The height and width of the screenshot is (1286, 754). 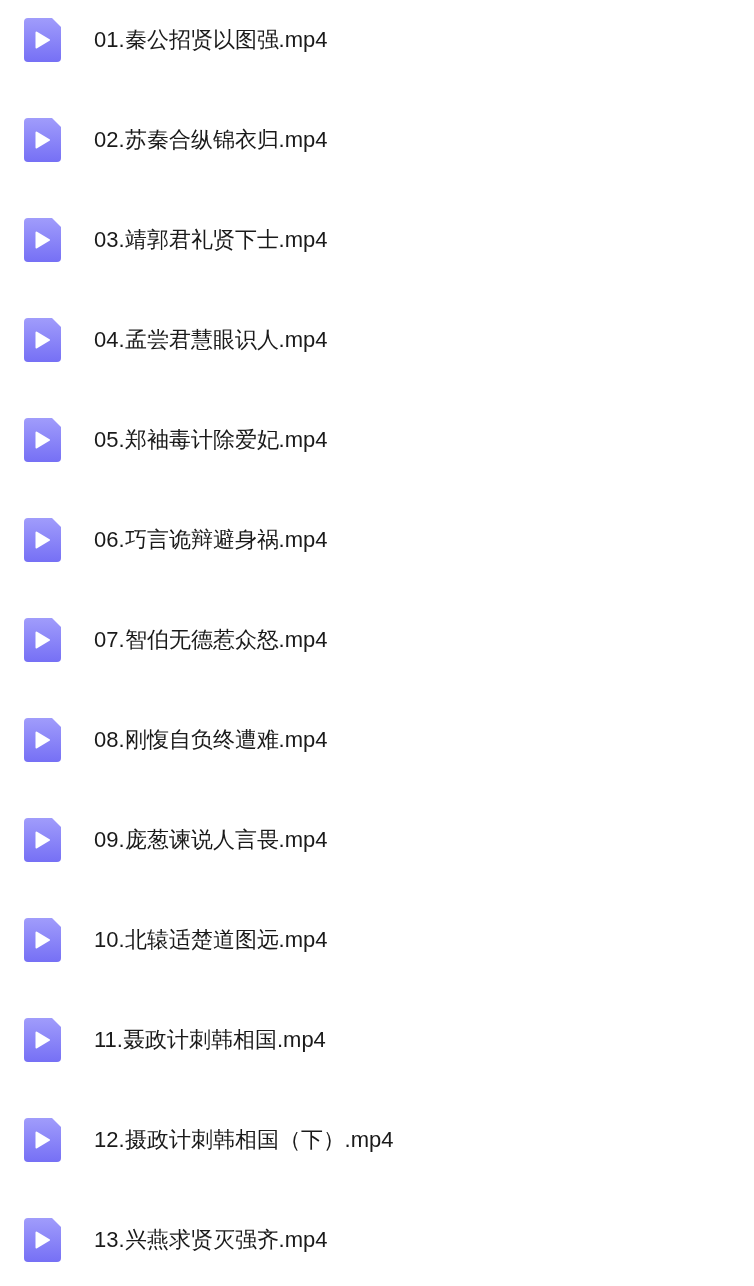 What do you see at coordinates (211, 840) in the screenshot?
I see `file-name: 09.庞葱谏说人言畏.mp4` at bounding box center [211, 840].